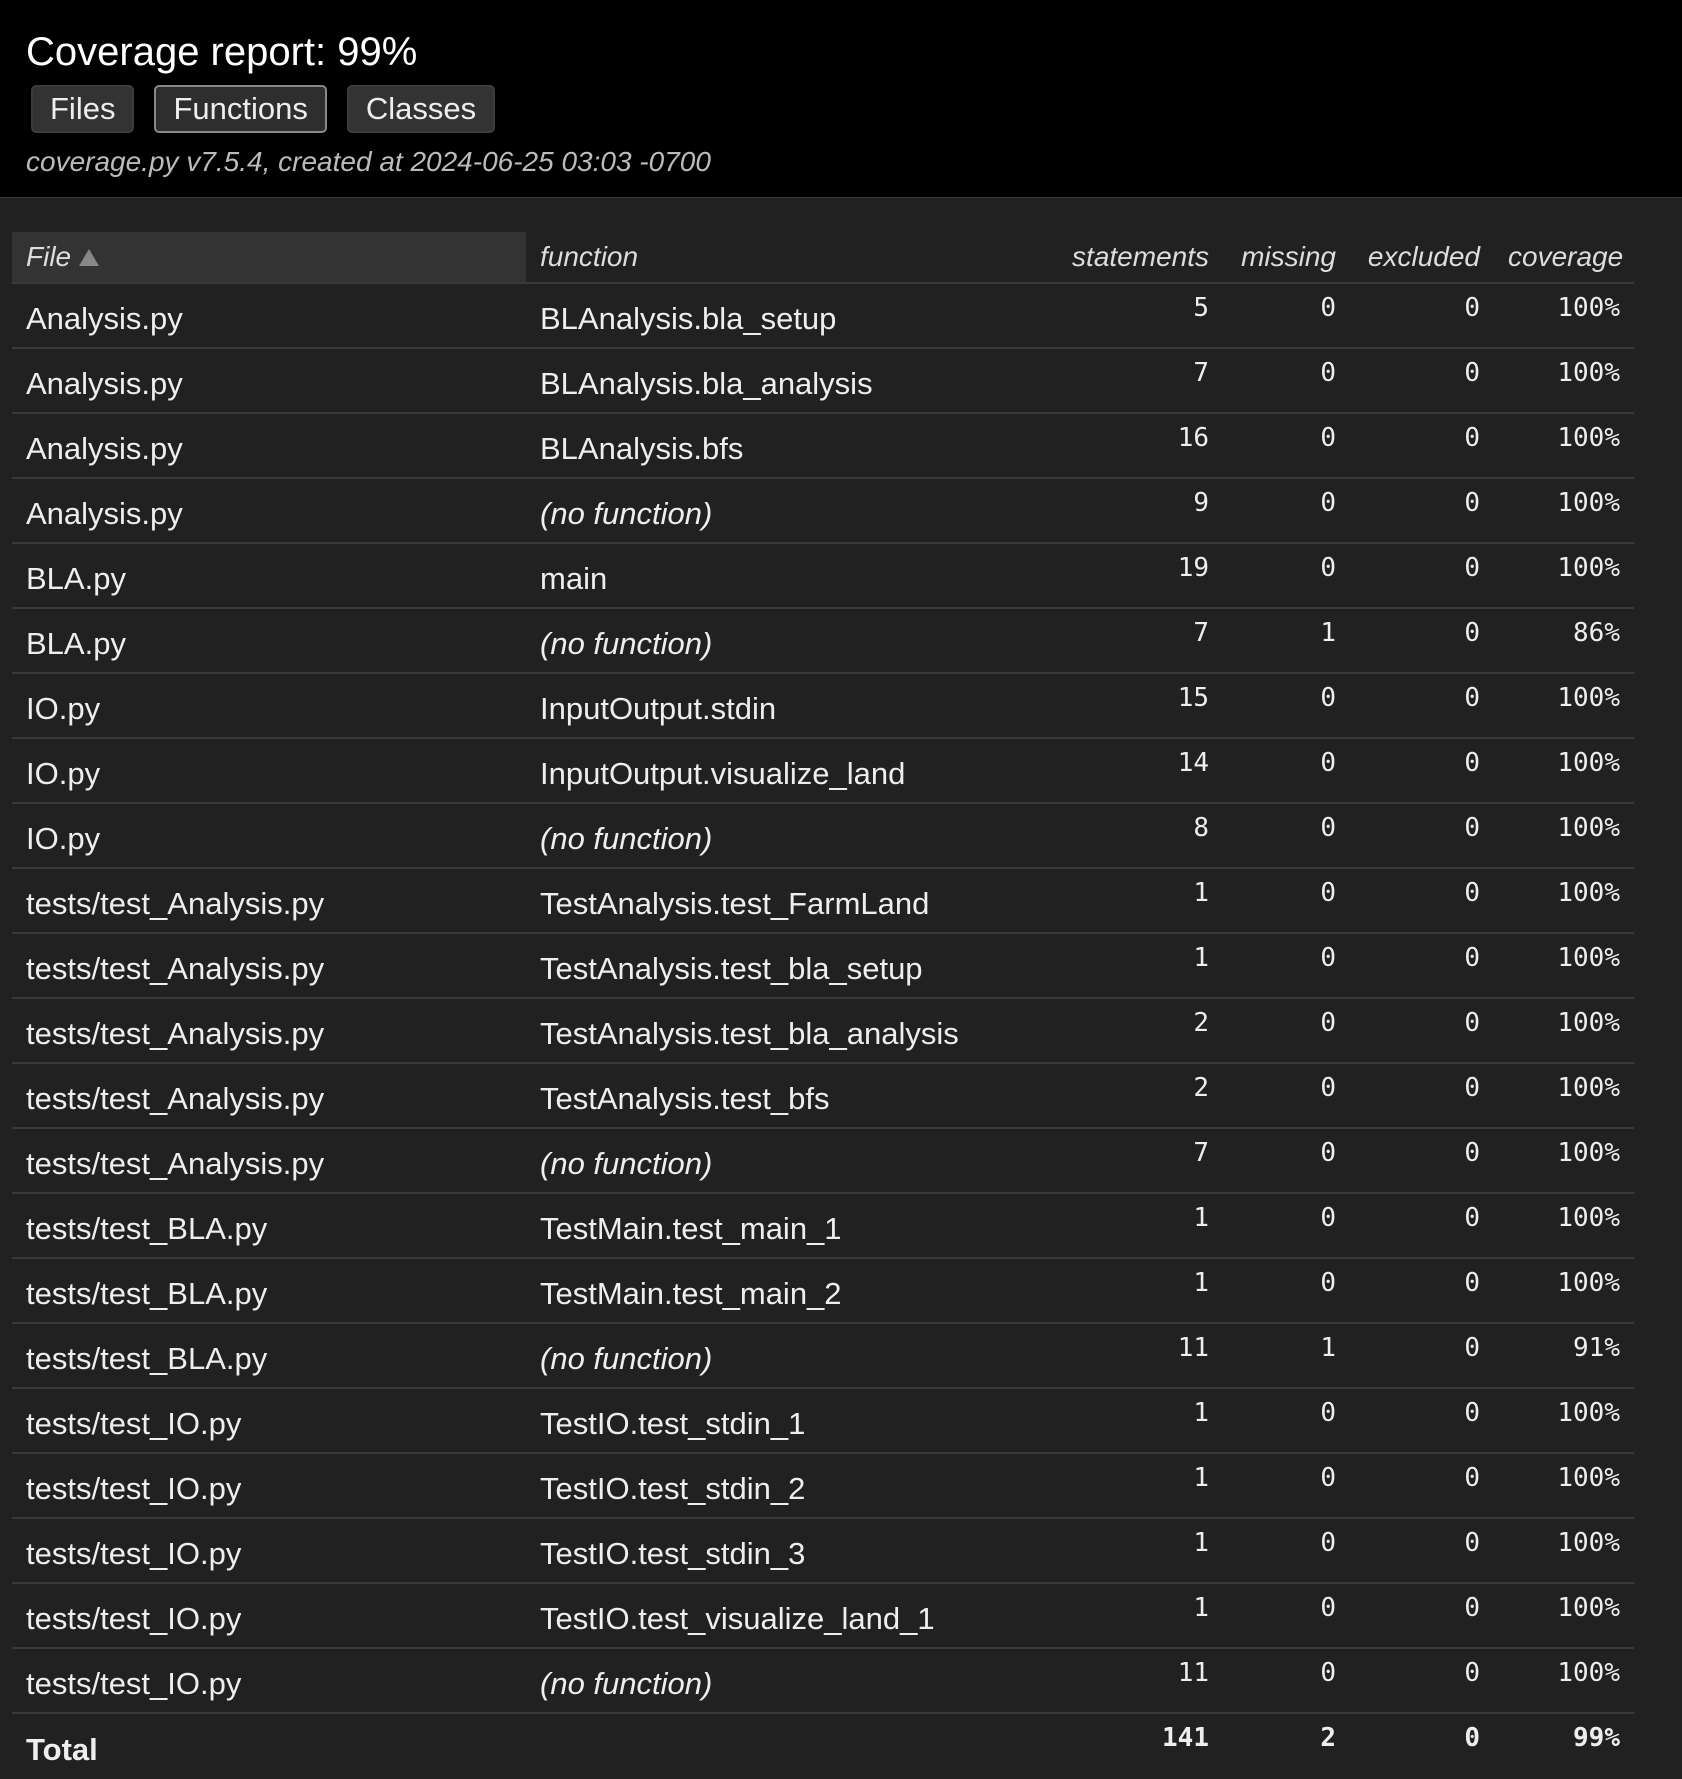 The height and width of the screenshot is (1779, 1682). Describe the element at coordinates (684, 1098) in the screenshot. I see `function-link: TestAnalysis.test_bfs` at that location.